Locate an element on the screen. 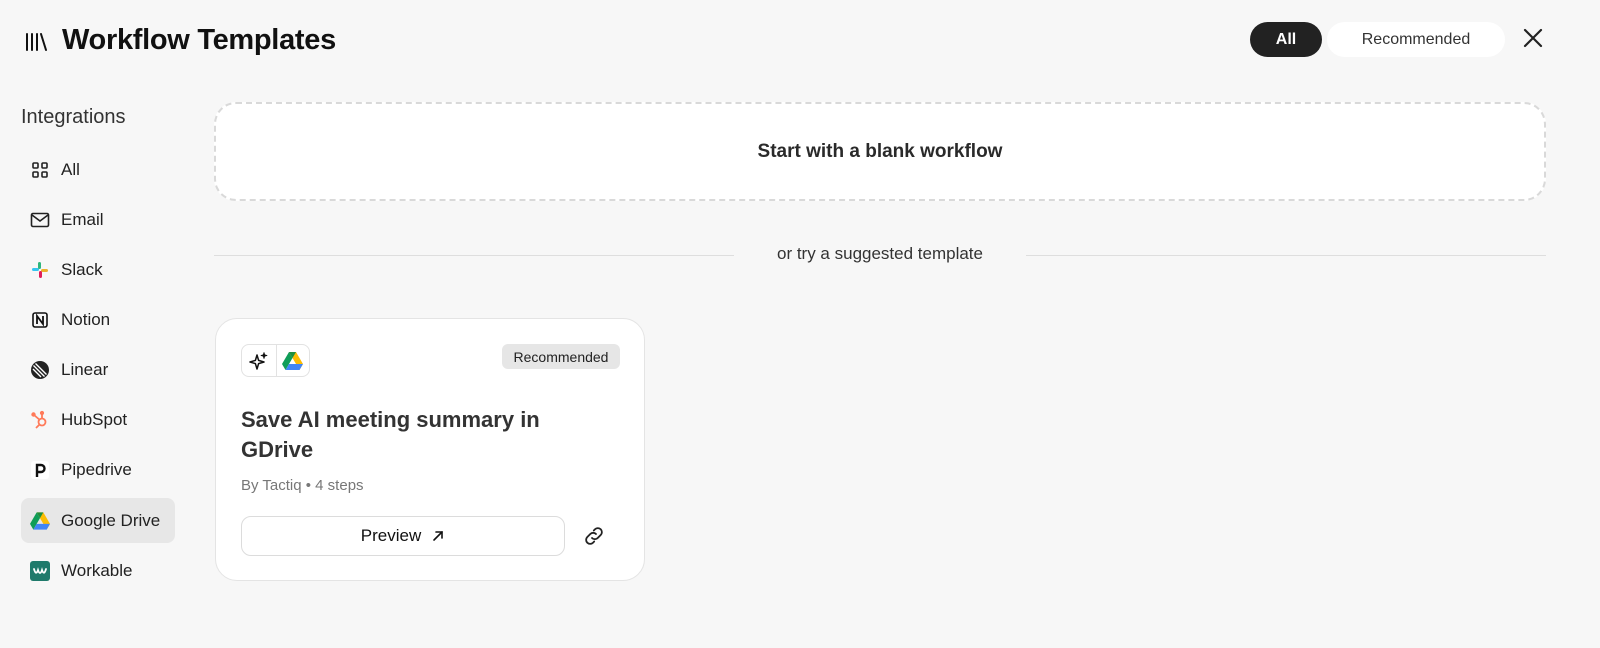 Image resolution: width=1600 pixels, height=648 pixels. hubspot-icon is located at coordinates (40, 420).